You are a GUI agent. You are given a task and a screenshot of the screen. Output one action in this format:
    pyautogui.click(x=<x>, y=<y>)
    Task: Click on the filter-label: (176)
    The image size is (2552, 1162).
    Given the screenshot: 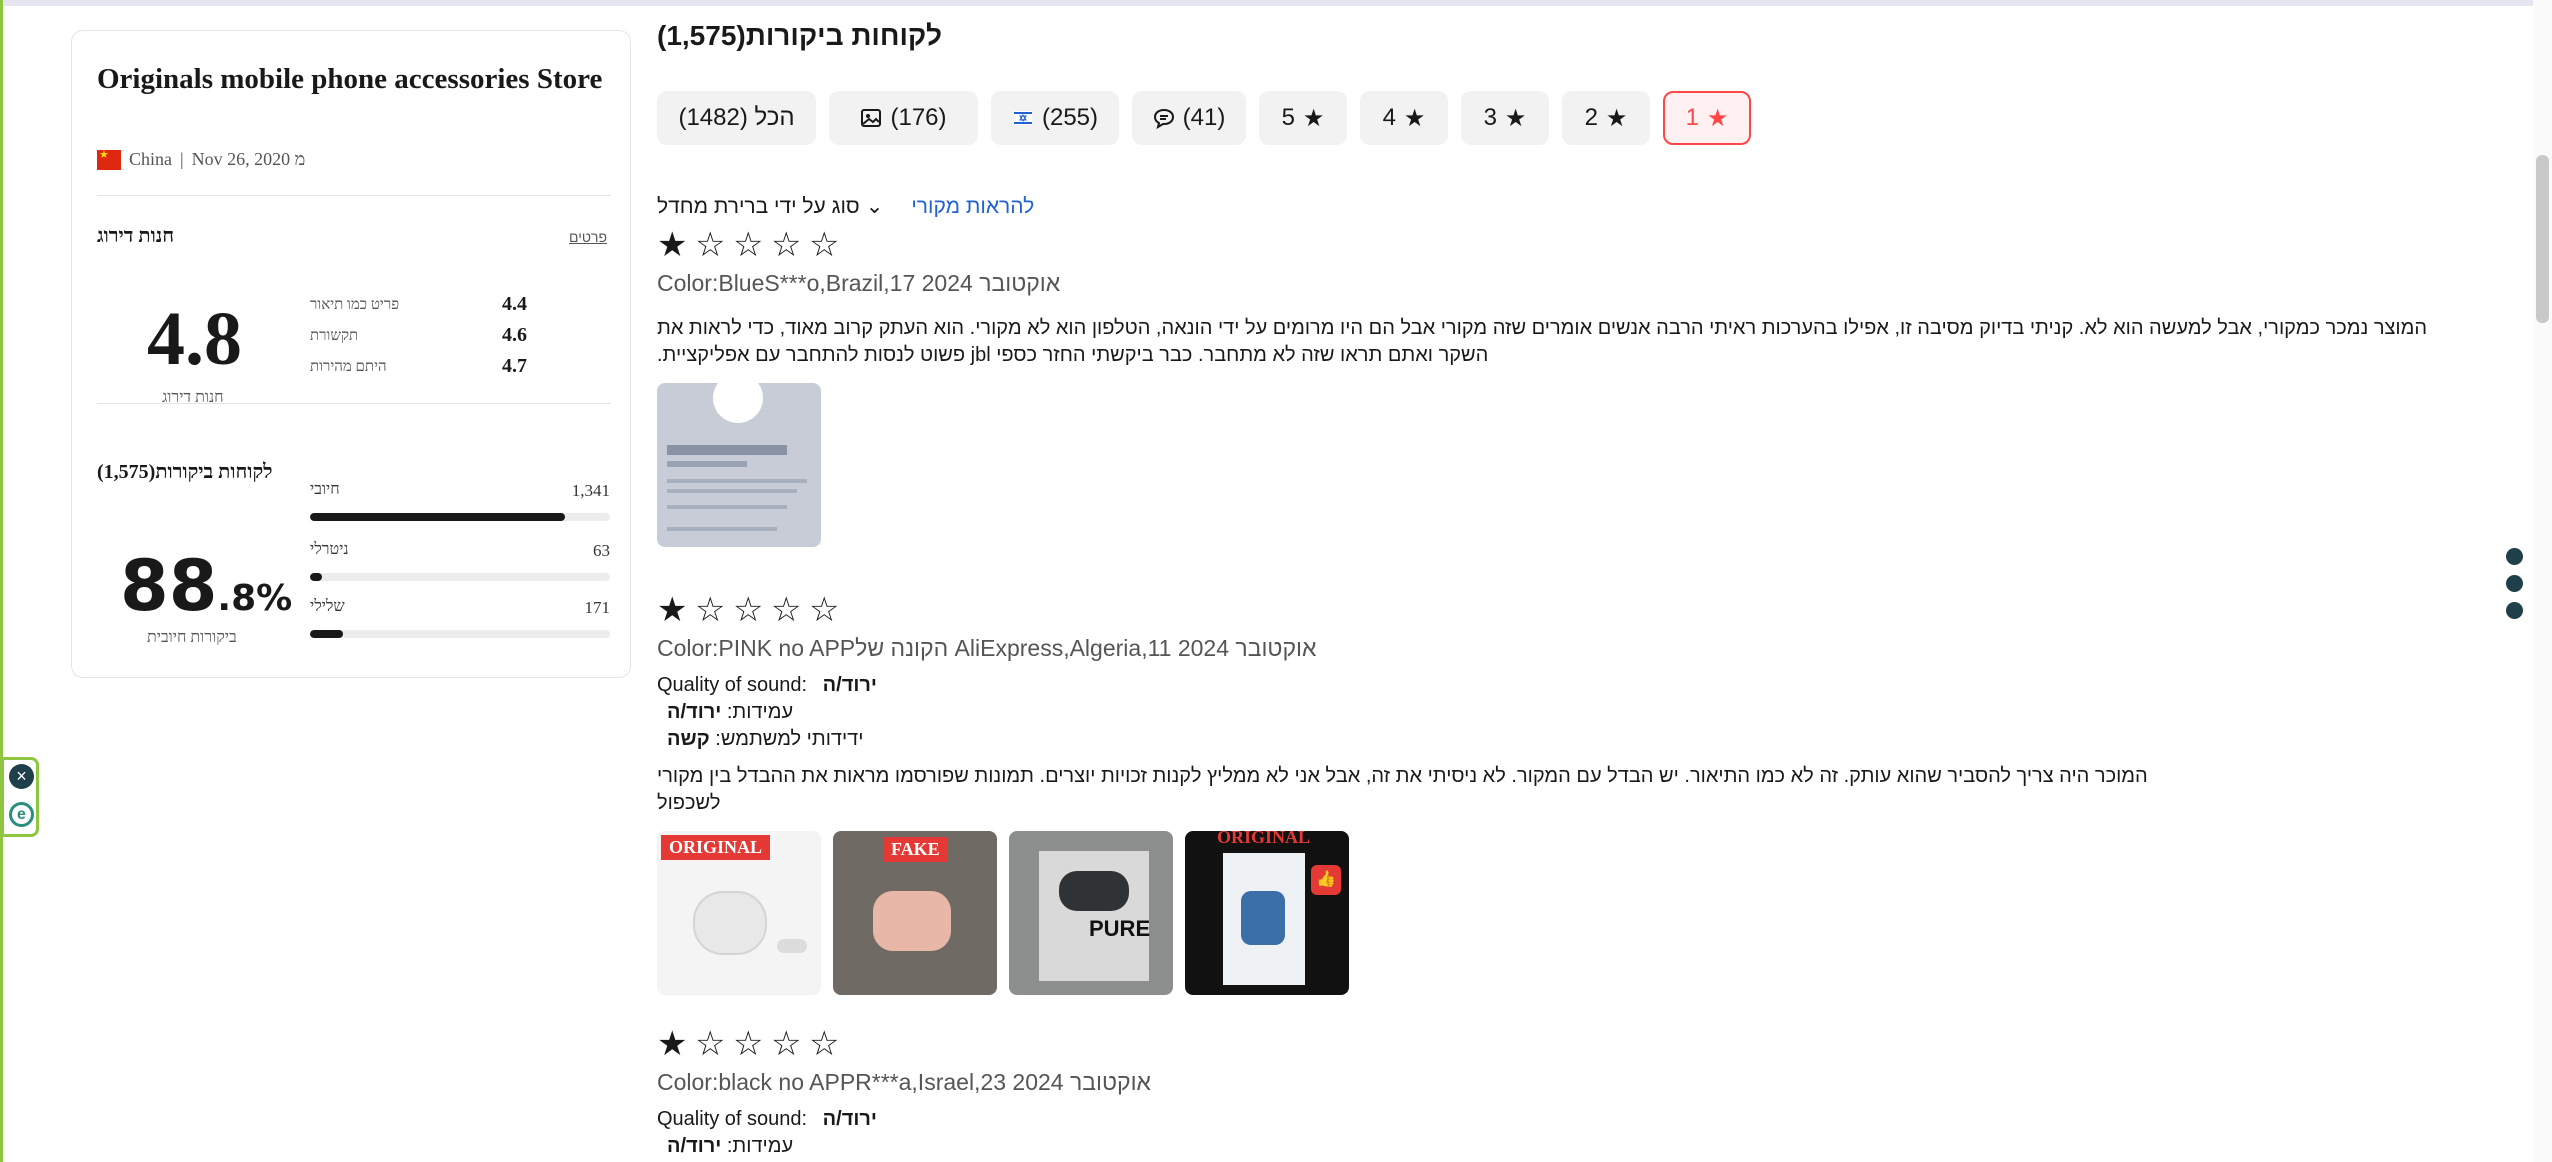 What is the action you would take?
    pyautogui.click(x=918, y=117)
    